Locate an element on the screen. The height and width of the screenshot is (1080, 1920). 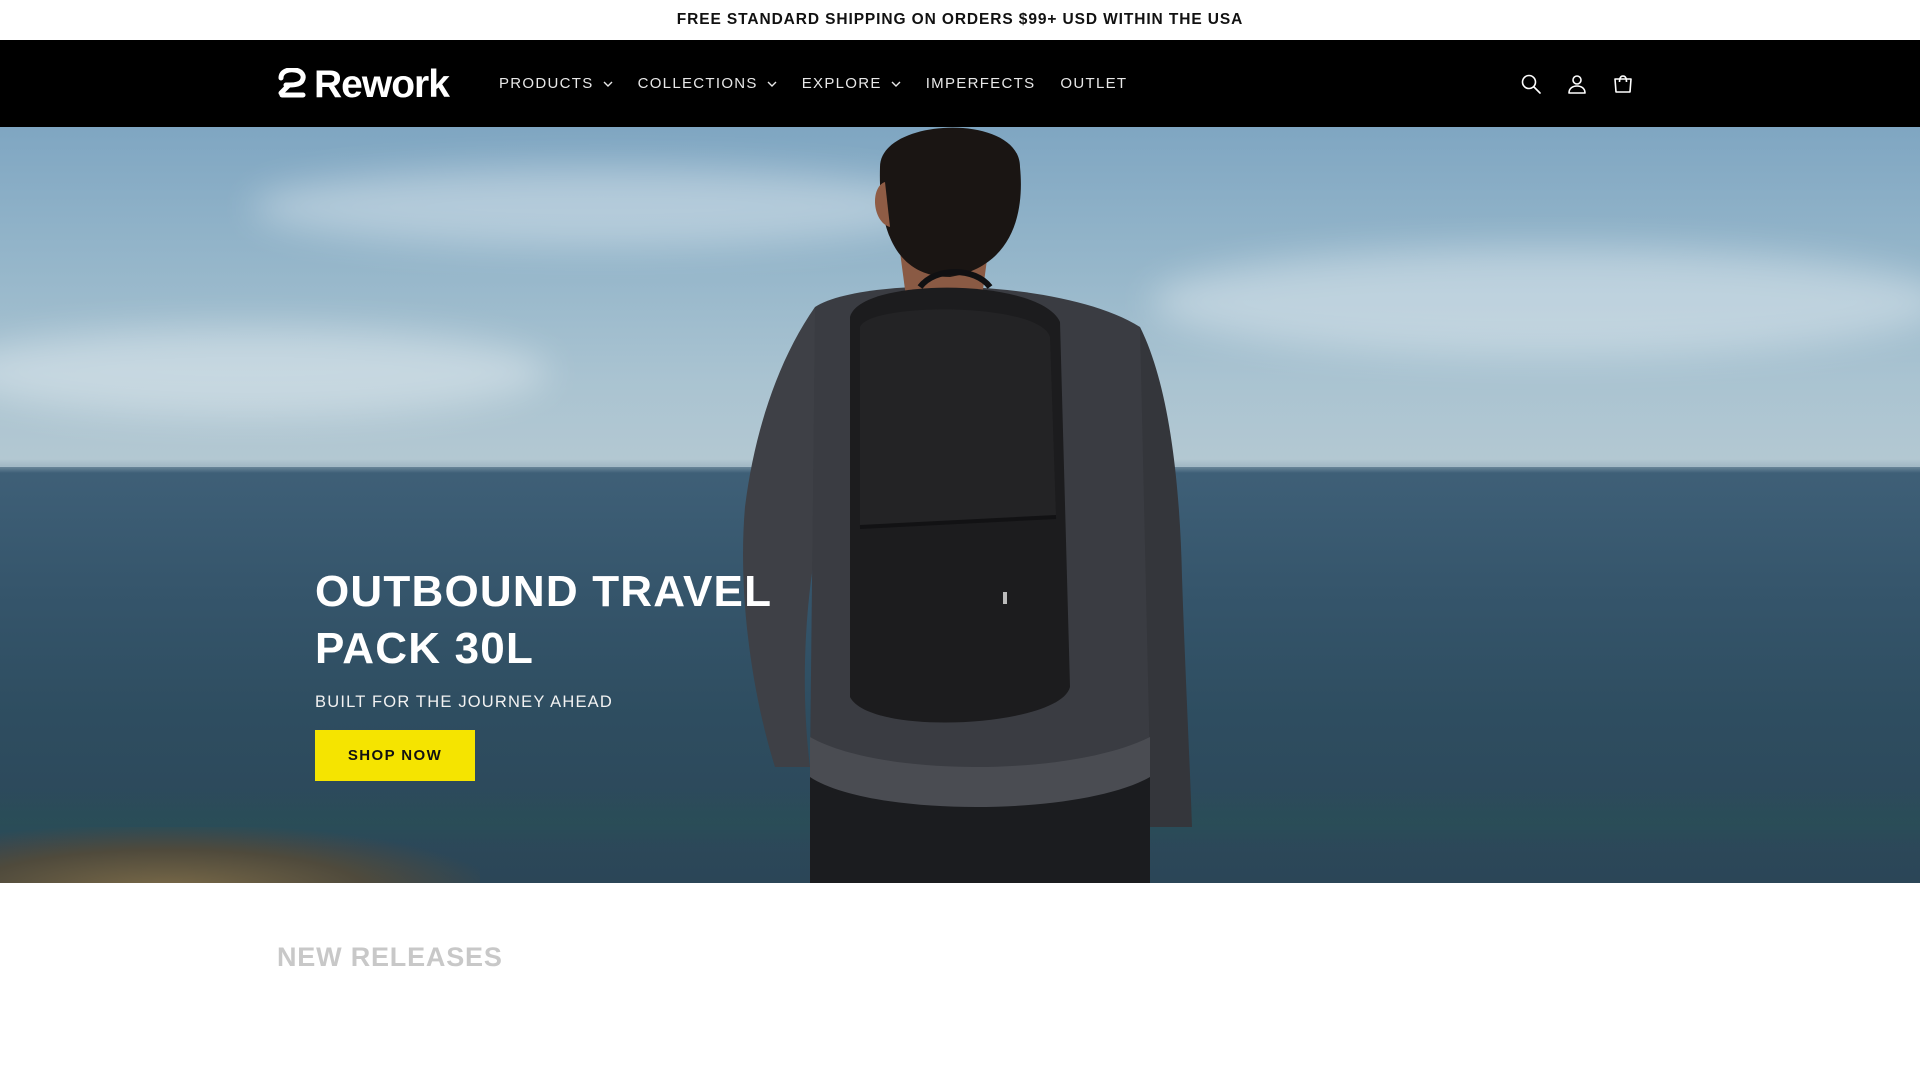
cart-icon is located at coordinates (1623, 83).